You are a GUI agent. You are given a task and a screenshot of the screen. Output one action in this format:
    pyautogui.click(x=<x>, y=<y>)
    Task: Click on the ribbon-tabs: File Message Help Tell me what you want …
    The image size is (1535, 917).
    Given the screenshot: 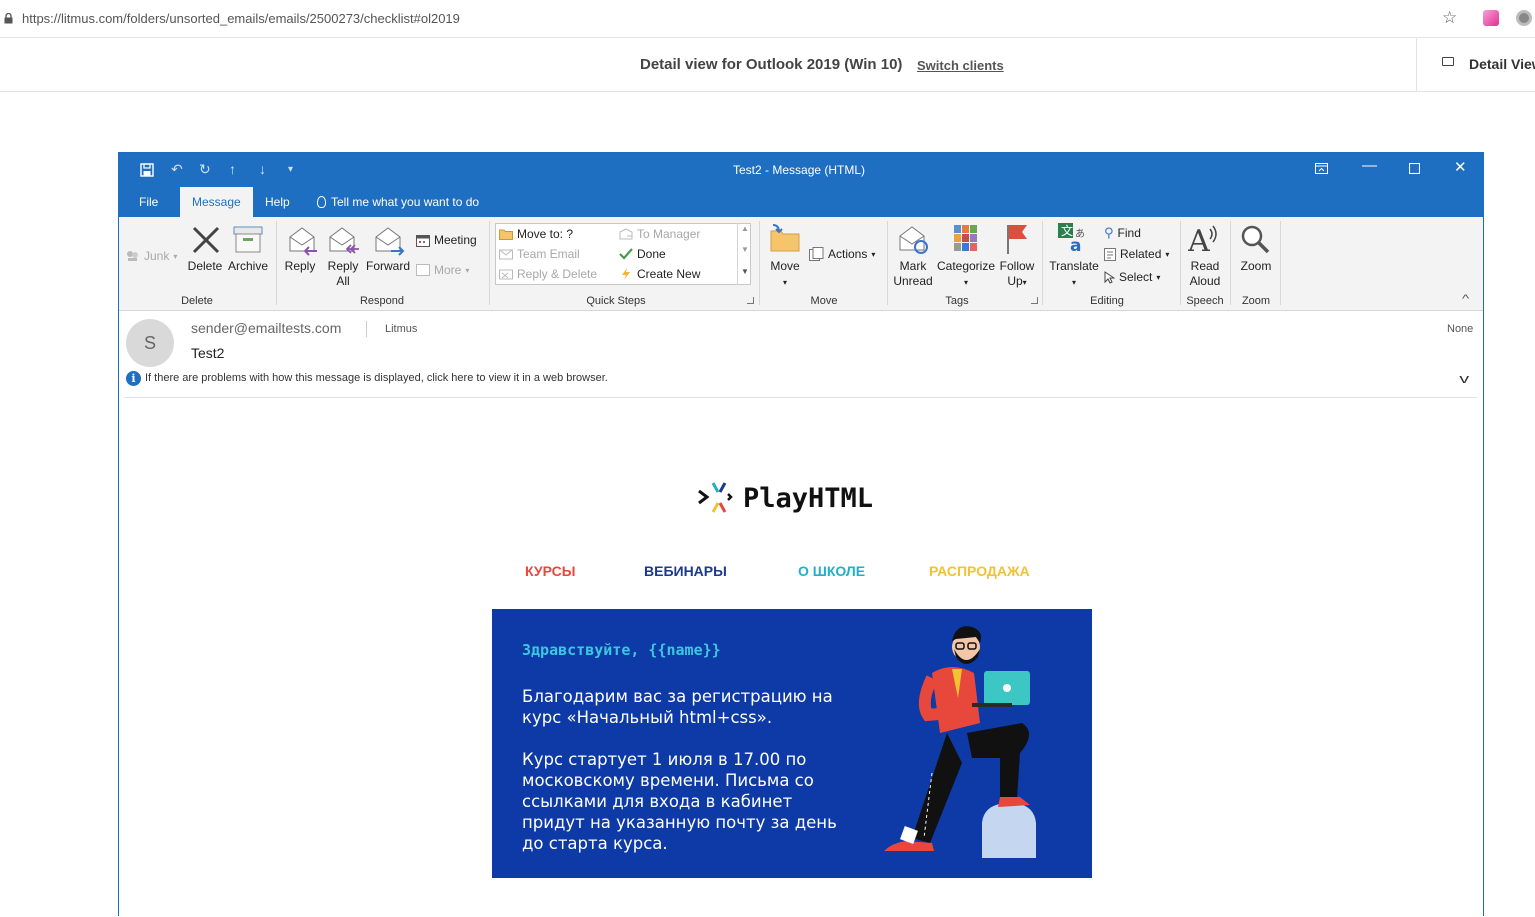 What is the action you would take?
    pyautogui.click(x=801, y=202)
    